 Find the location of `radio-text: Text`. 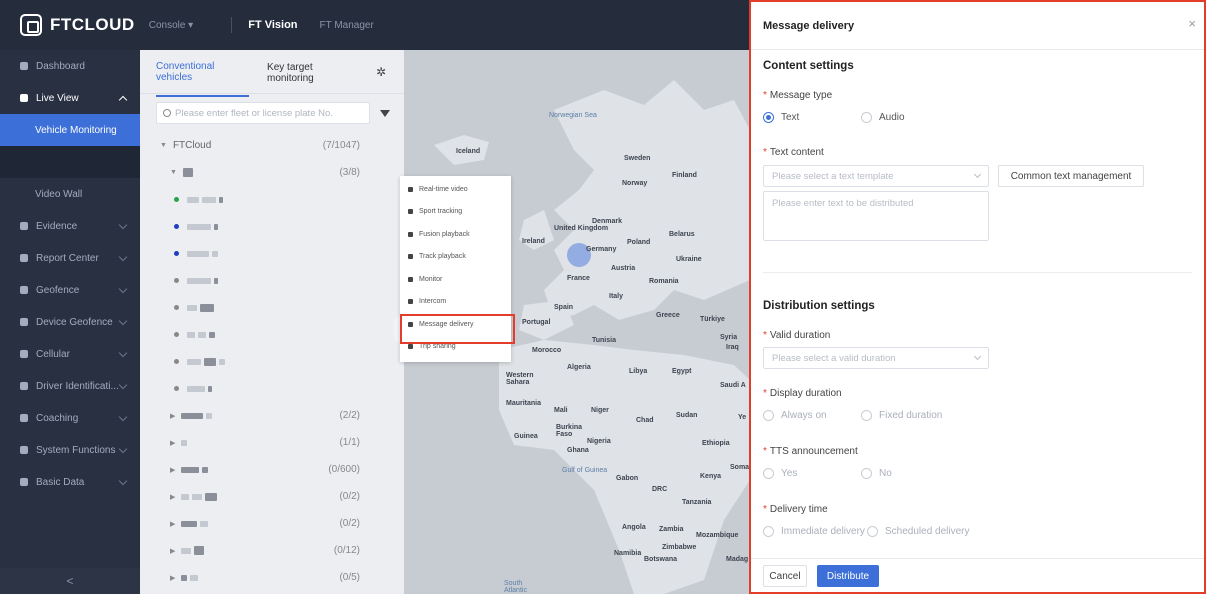

radio-text: Text is located at coordinates (781, 117).